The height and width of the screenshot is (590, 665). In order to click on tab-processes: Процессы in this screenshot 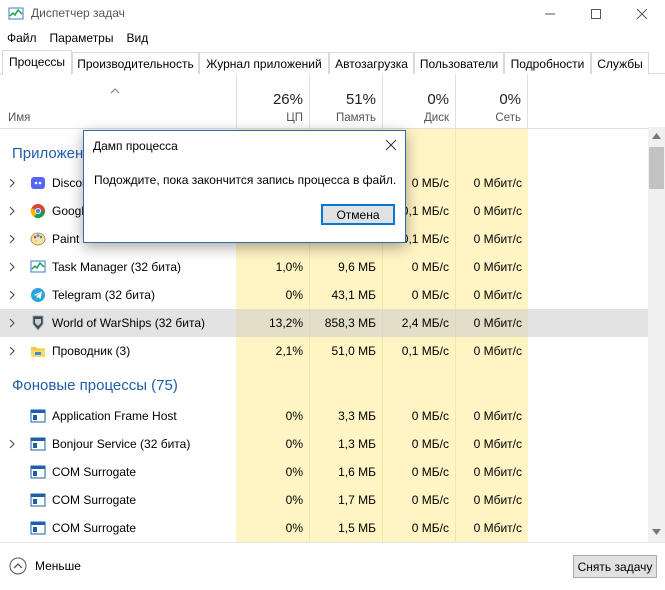, I will do `click(37, 62)`.